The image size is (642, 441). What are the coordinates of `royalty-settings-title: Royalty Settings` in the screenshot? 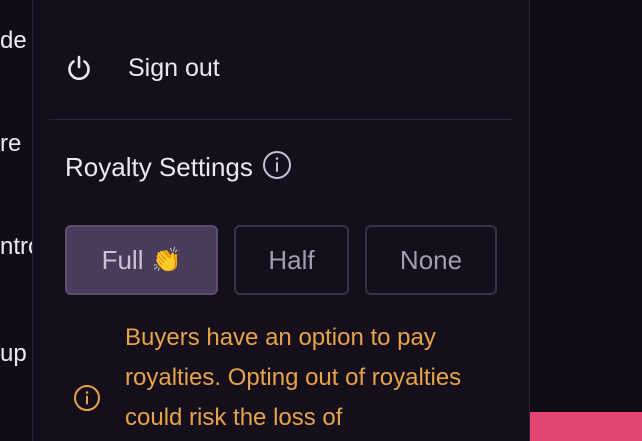 It's located at (159, 167).